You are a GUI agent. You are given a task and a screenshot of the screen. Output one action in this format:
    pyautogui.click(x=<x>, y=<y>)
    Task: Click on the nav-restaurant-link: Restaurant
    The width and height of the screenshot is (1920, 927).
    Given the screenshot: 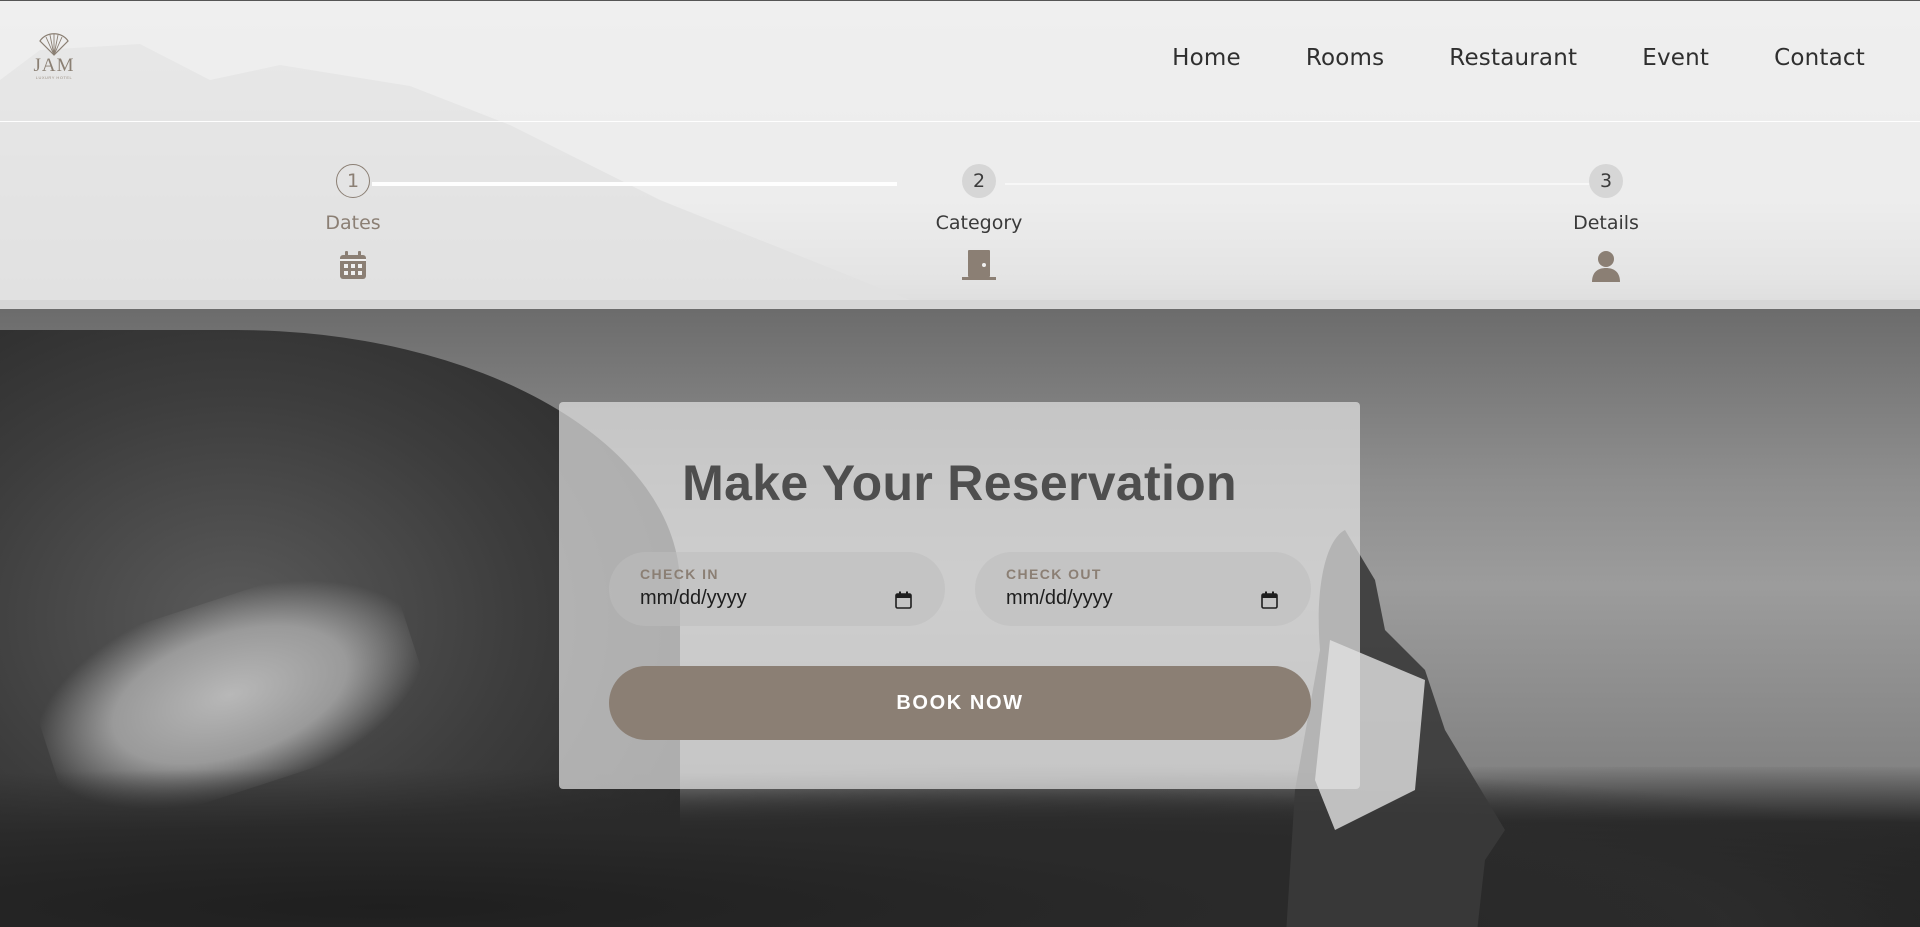 What is the action you would take?
    pyautogui.click(x=1513, y=58)
    